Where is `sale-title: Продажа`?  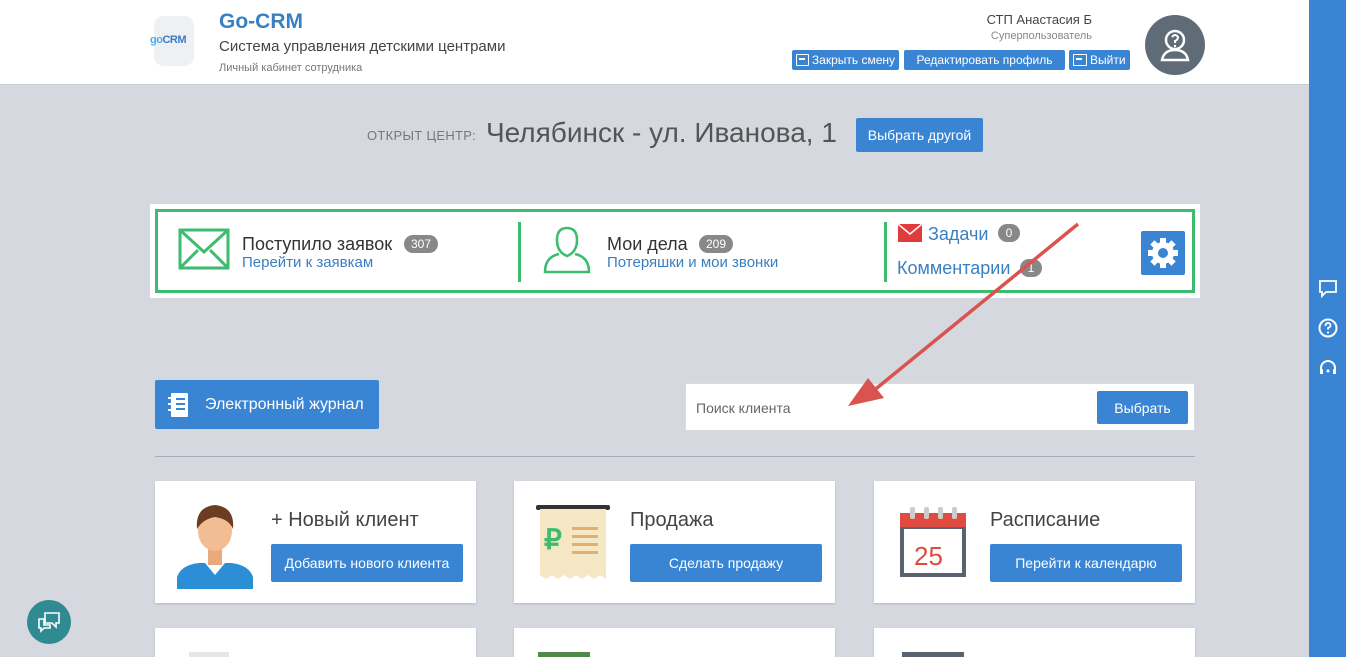 sale-title: Продажа is located at coordinates (672, 520).